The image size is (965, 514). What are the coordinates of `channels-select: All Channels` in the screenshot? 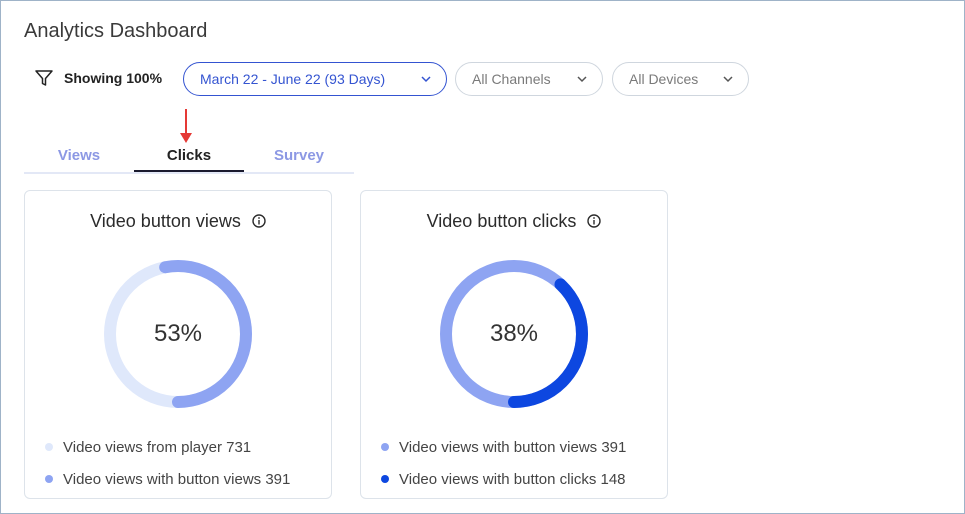 It's located at (529, 79).